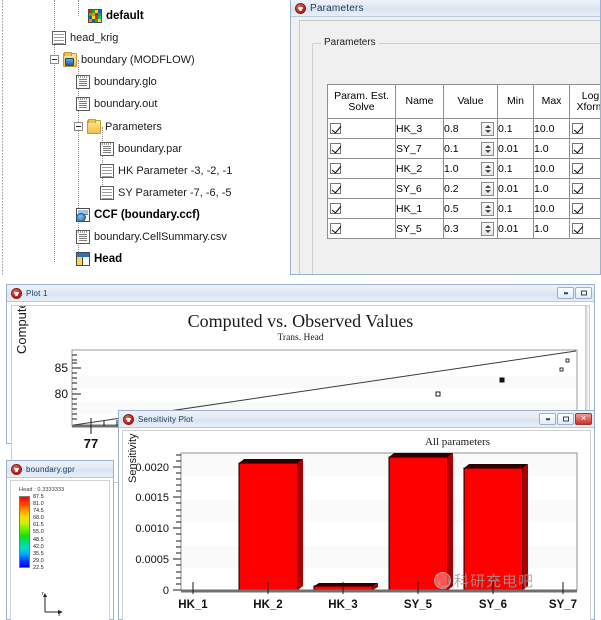 This screenshot has height=620, width=601. Describe the element at coordinates (470, 148) in the screenshot. I see `cell-value: 0.1` at that location.